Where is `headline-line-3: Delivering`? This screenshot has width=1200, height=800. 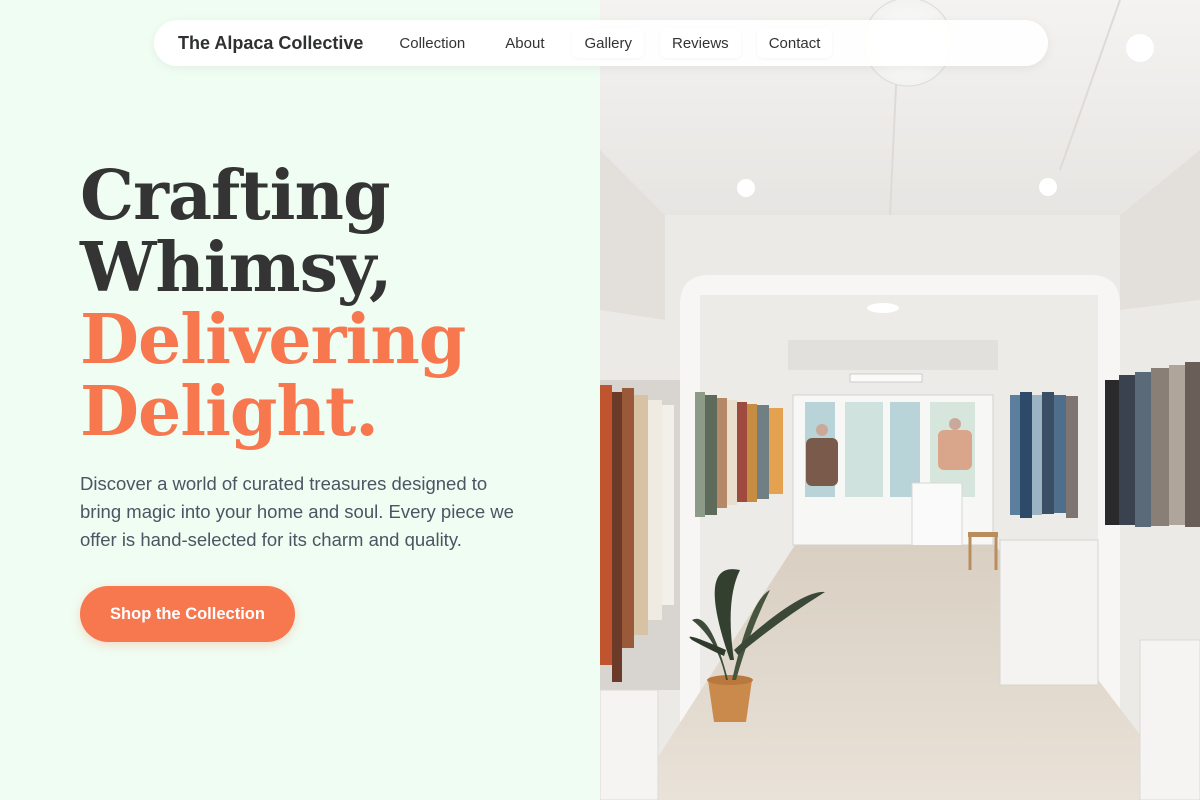
headline-line-3: Delivering is located at coordinates (273, 340).